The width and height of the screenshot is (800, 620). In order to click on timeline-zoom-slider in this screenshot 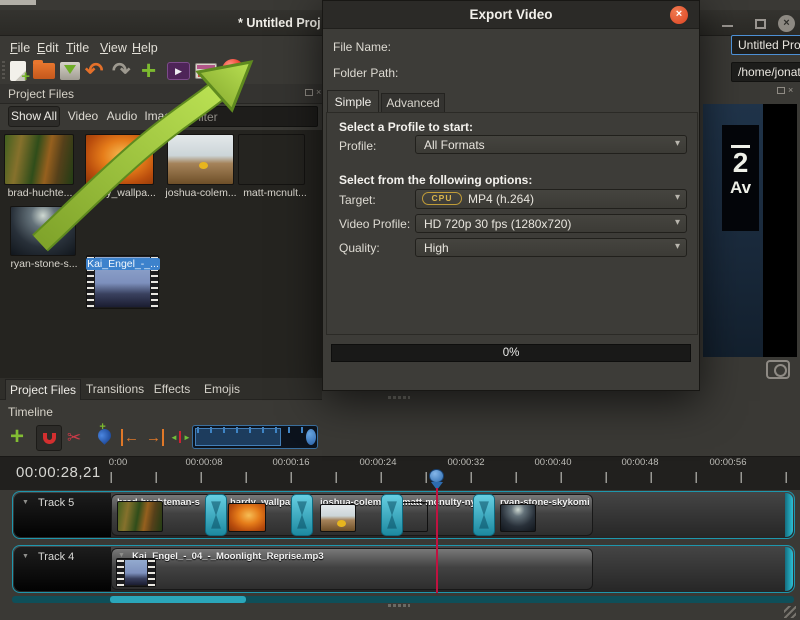, I will do `click(255, 437)`.